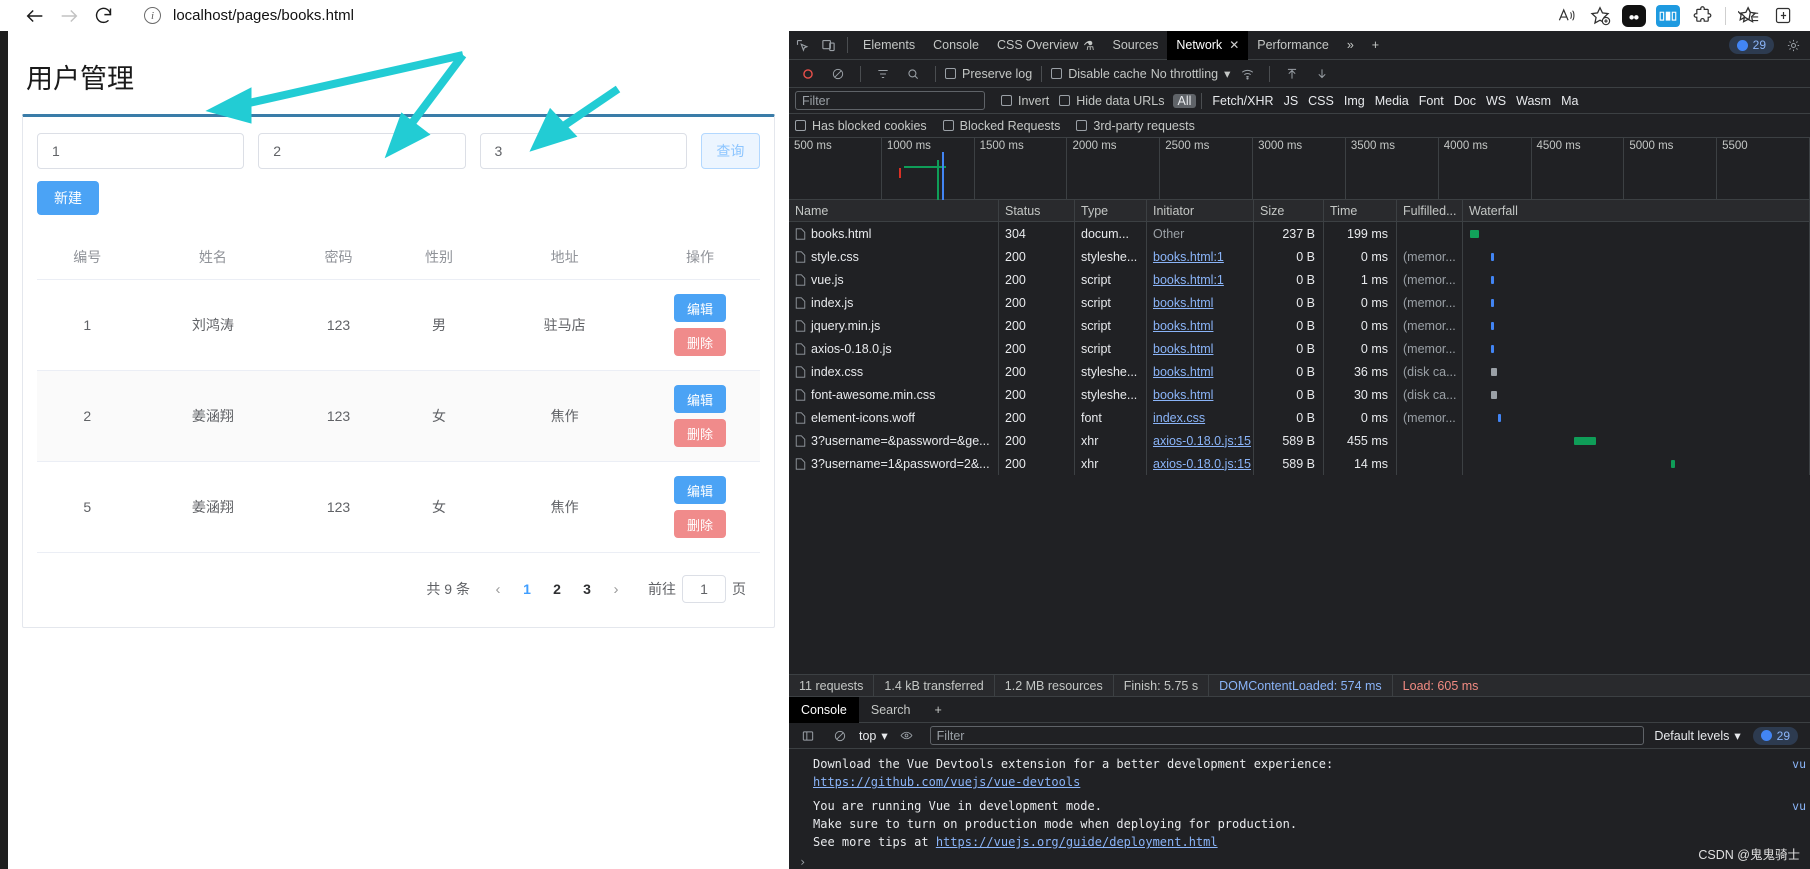 This screenshot has height=869, width=1810. What do you see at coordinates (883, 74) in the screenshot?
I see `filter-toggle-button` at bounding box center [883, 74].